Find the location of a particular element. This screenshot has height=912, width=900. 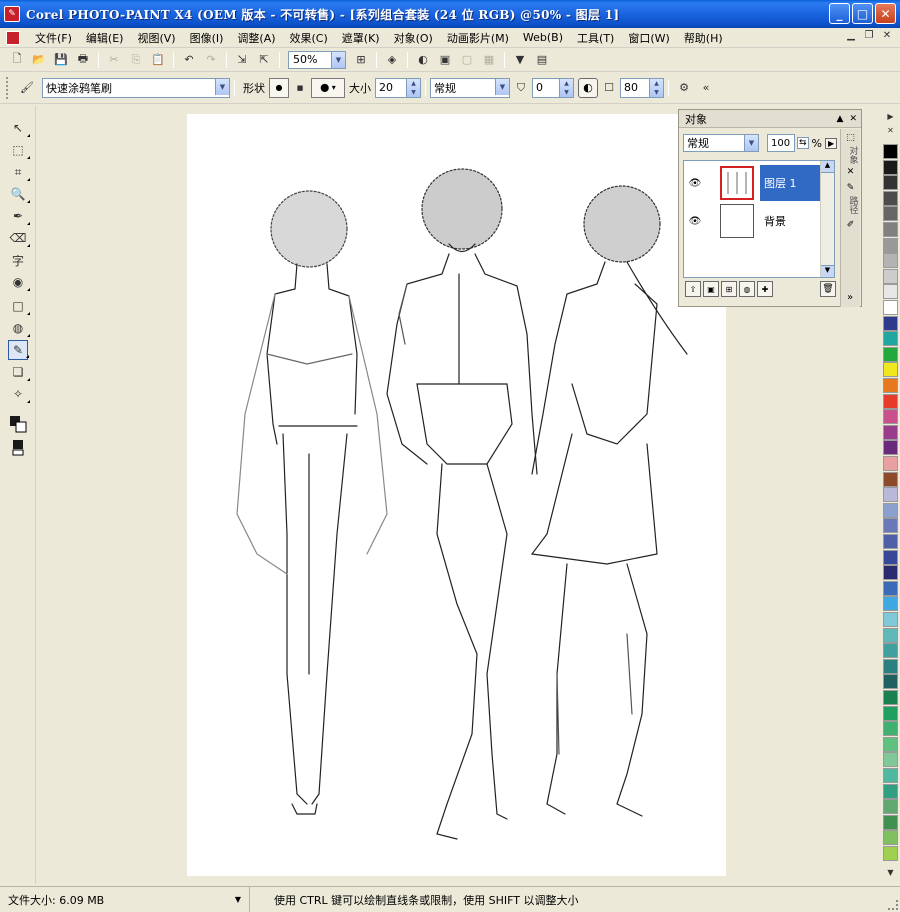

welcome-screen-icon: ▤ is located at coordinates (542, 60).